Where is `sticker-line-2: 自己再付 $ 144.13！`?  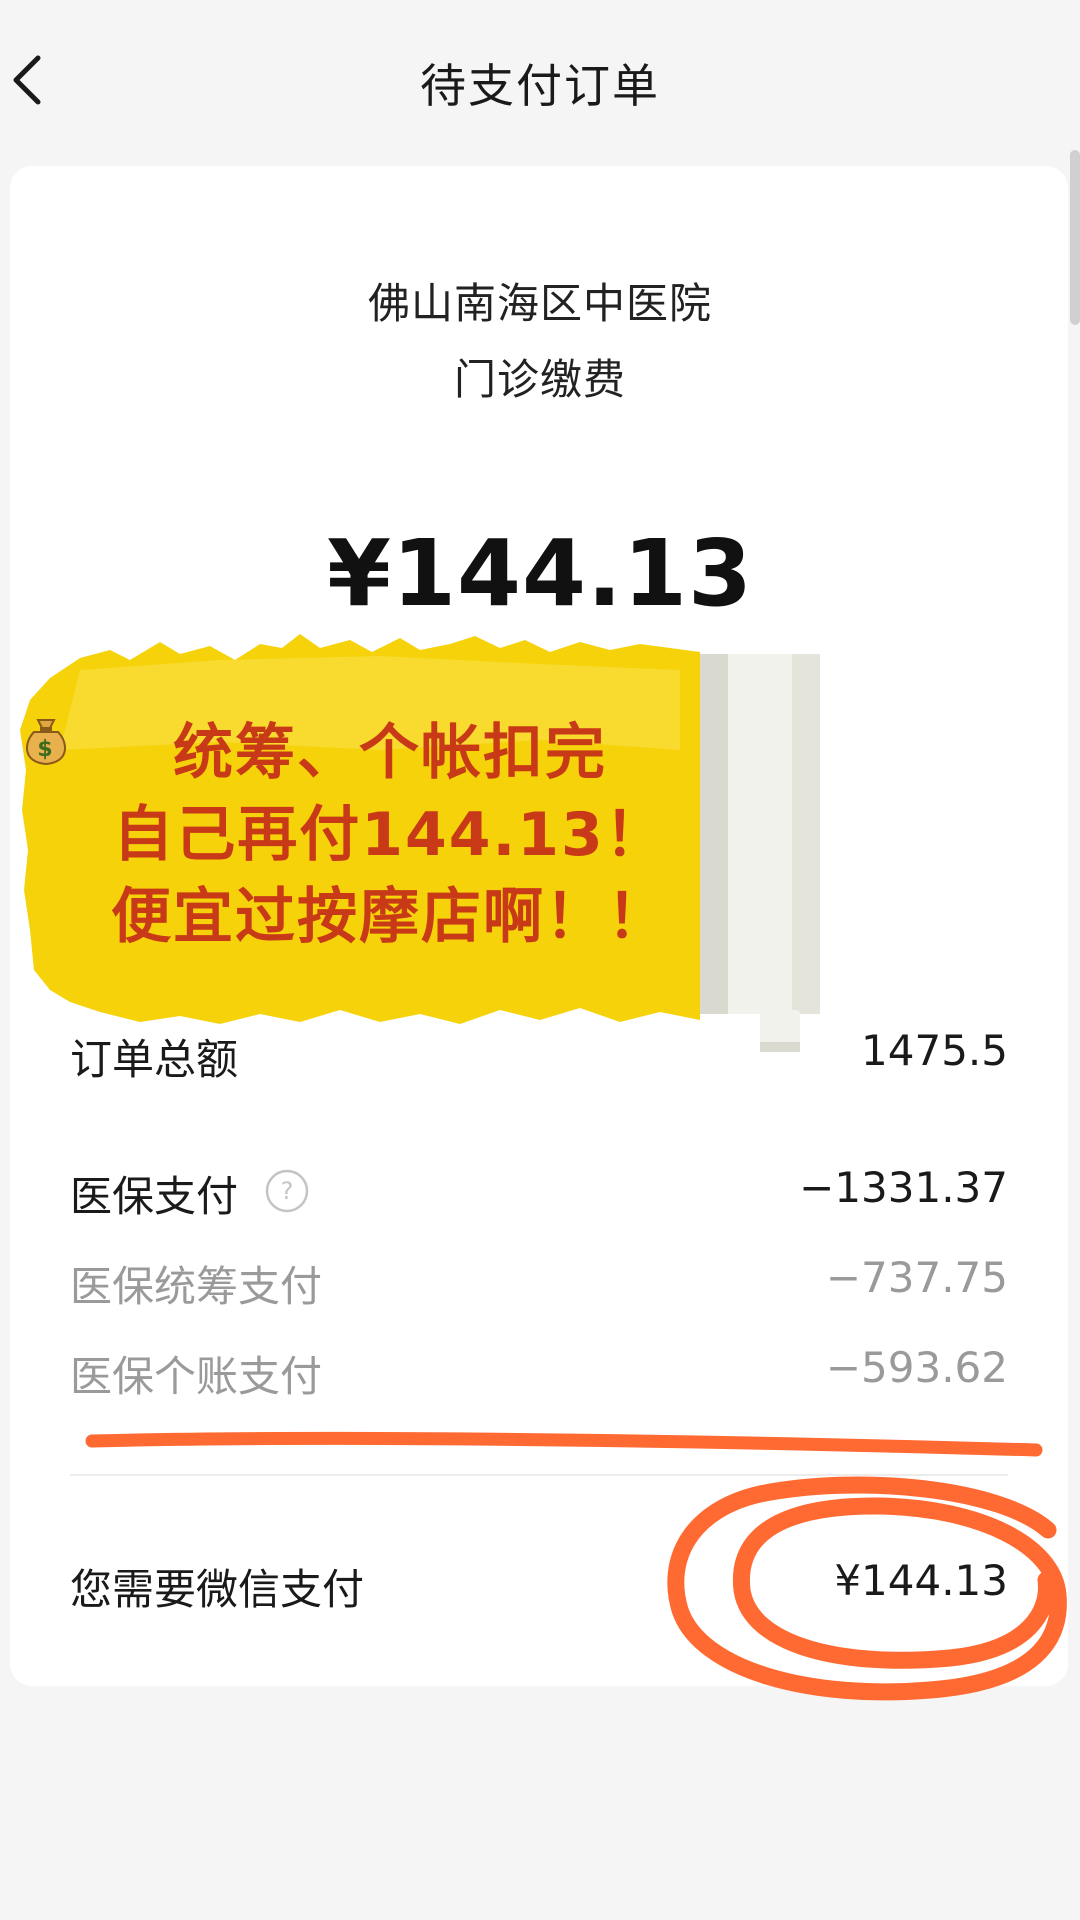 sticker-line-2: 自己再付 $ 144.13！ is located at coordinates (390, 797).